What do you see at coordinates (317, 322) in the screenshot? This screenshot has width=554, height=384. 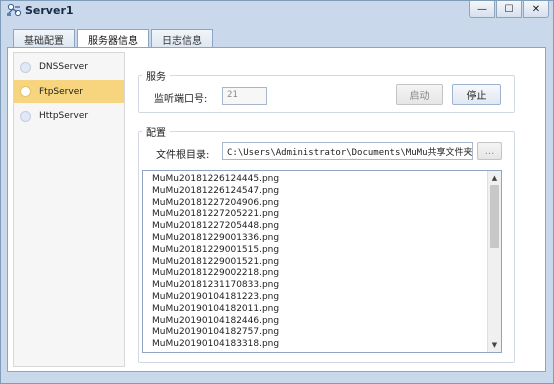 I see `list-item: MuMu20190104182446.png` at bounding box center [317, 322].